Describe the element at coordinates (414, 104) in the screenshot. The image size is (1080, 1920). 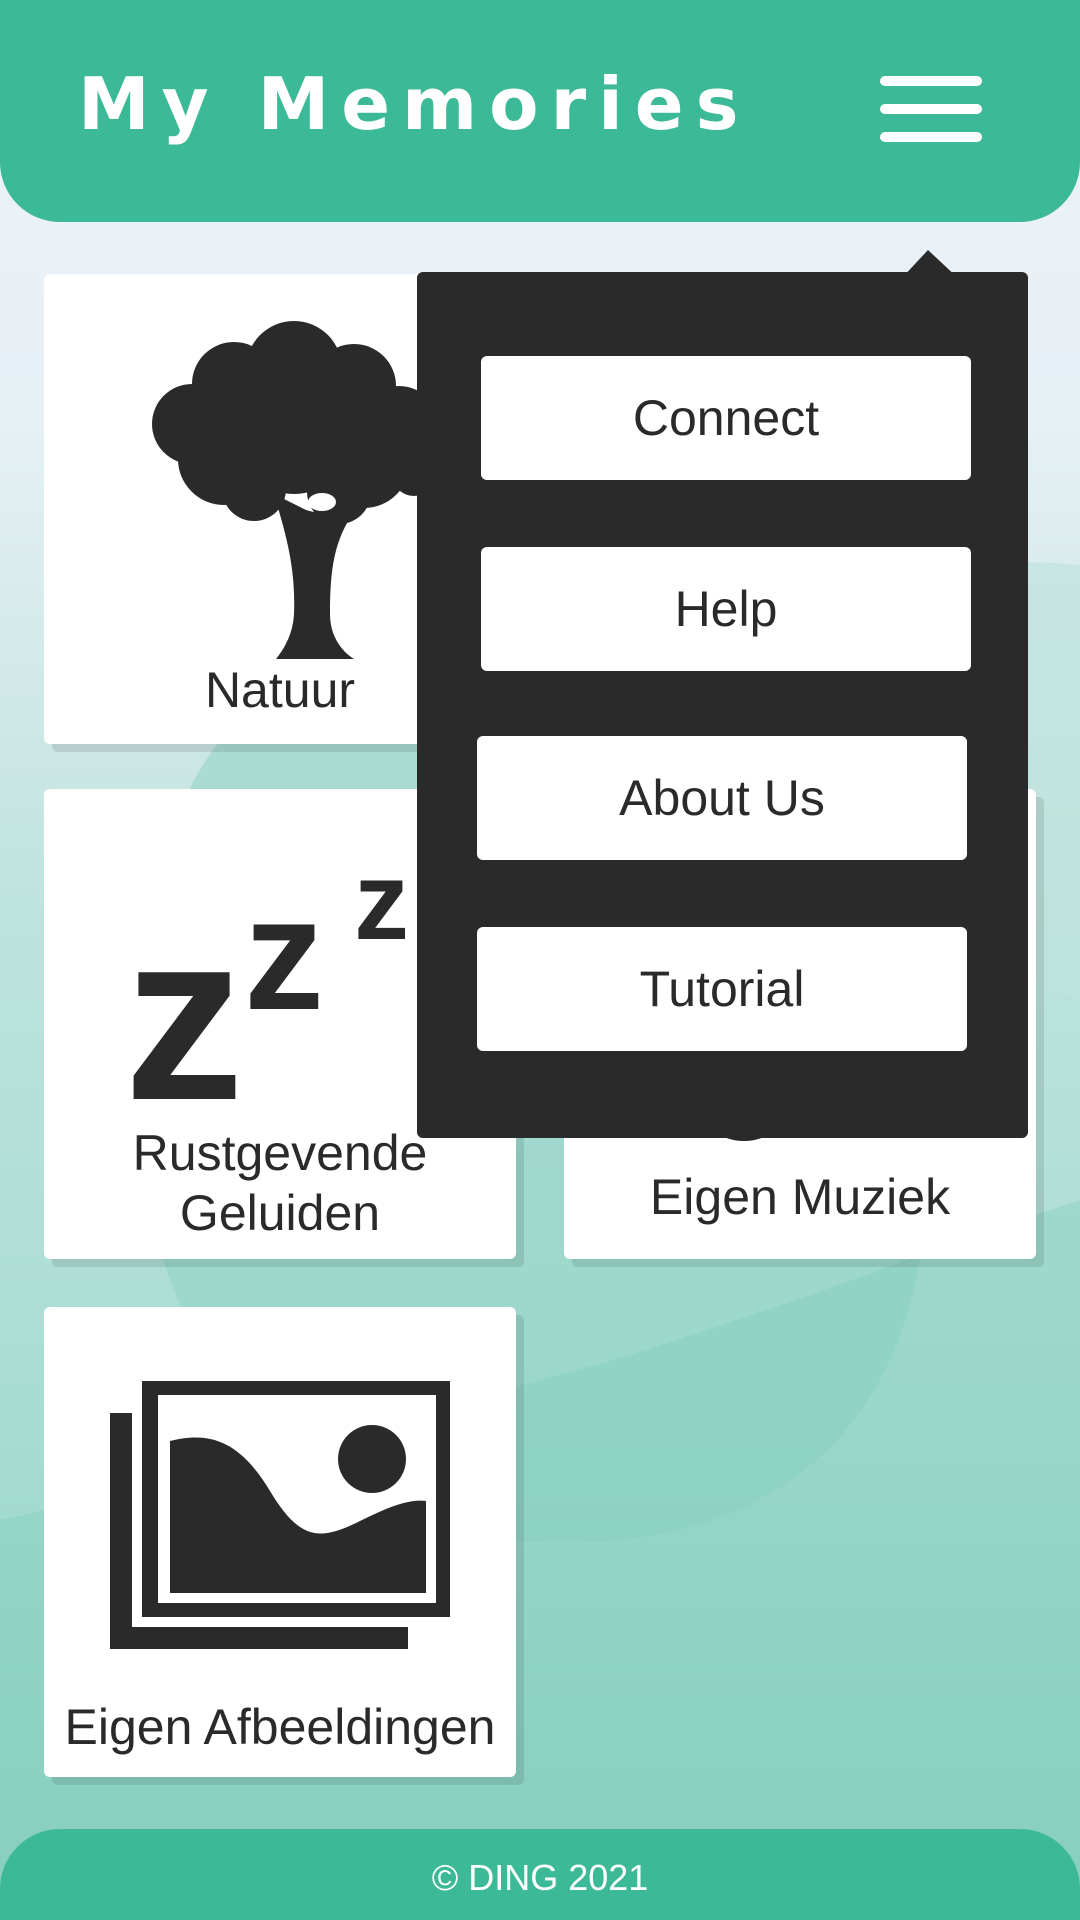
I see `app-title: My Memories` at that location.